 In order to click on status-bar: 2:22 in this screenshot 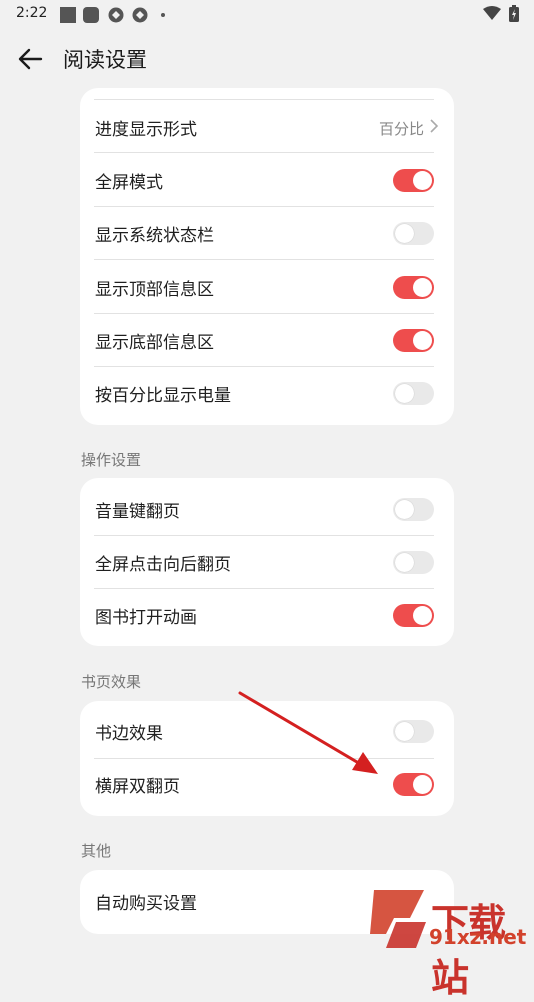, I will do `click(267, 14)`.